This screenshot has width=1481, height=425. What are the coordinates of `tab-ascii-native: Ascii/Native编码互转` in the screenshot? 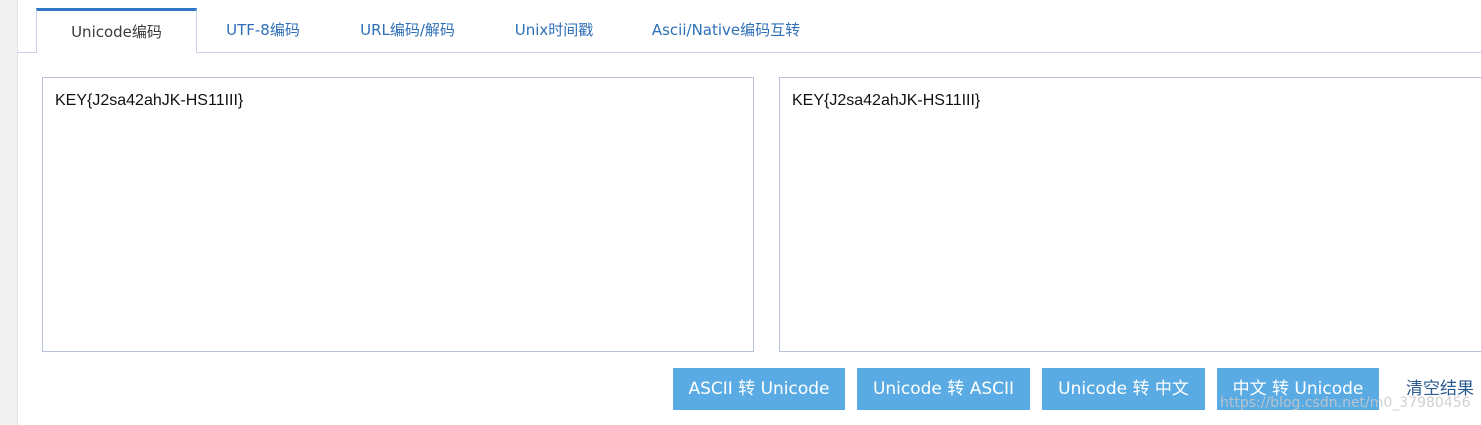 It's located at (726, 30).